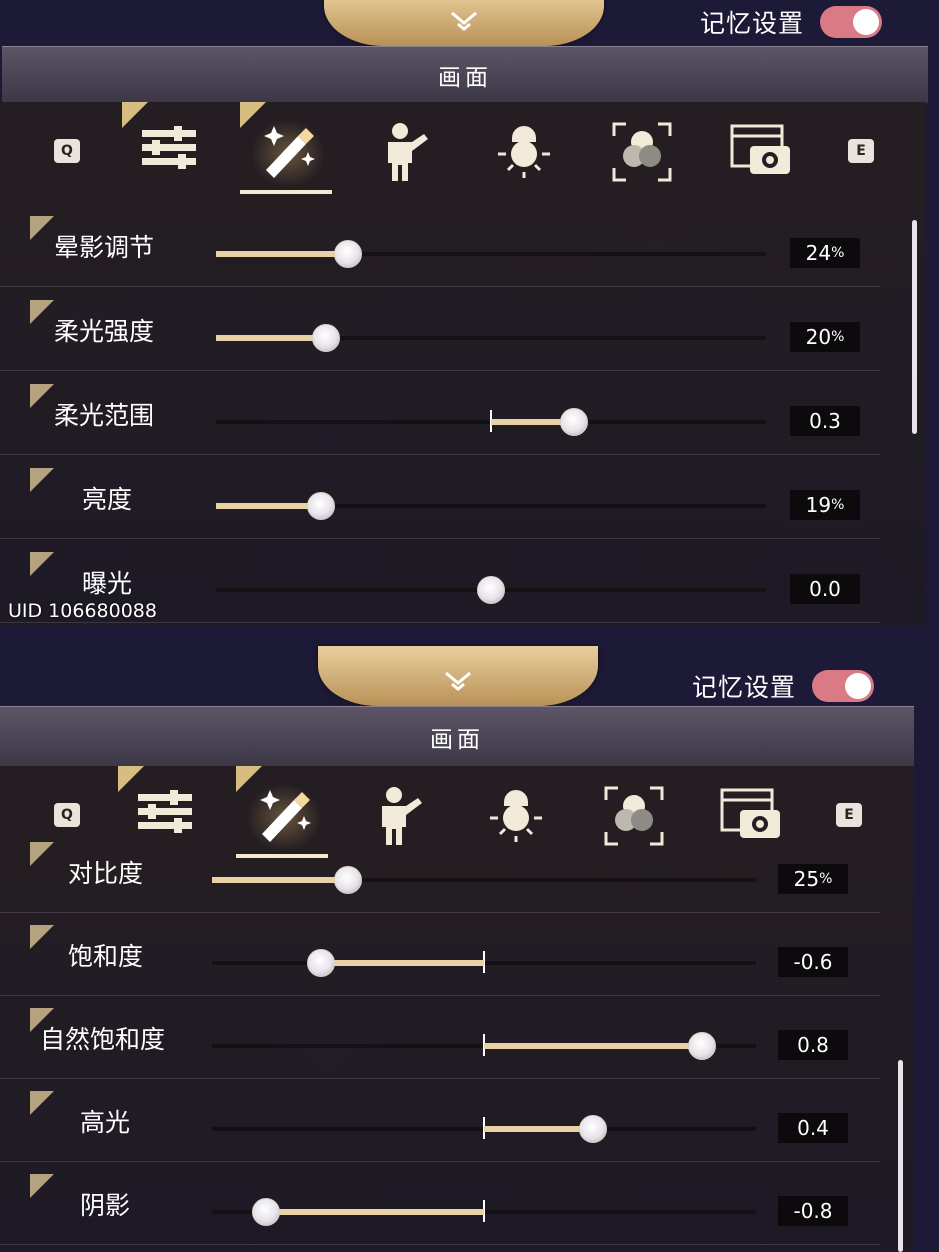 The image size is (939, 1252). What do you see at coordinates (105, 1122) in the screenshot?
I see `setting-label: 高光` at bounding box center [105, 1122].